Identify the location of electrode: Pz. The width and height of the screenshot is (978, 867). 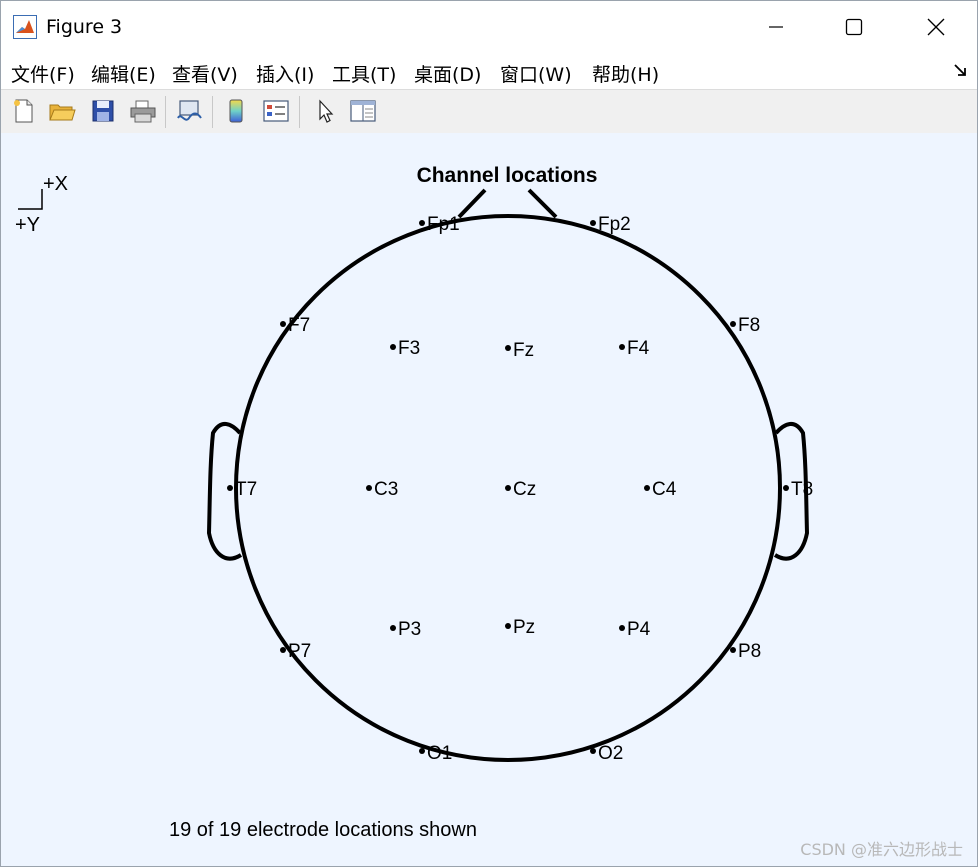
(520, 627).